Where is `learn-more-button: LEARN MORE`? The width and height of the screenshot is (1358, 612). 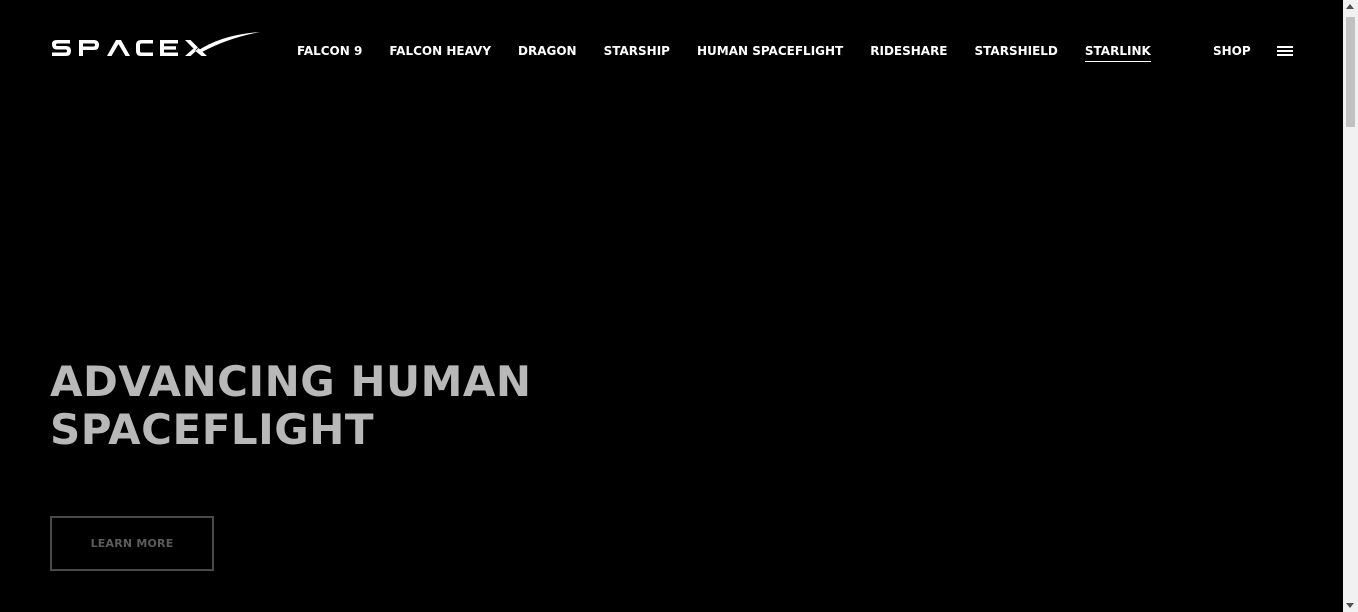
learn-more-button: LEARN MORE is located at coordinates (132, 543).